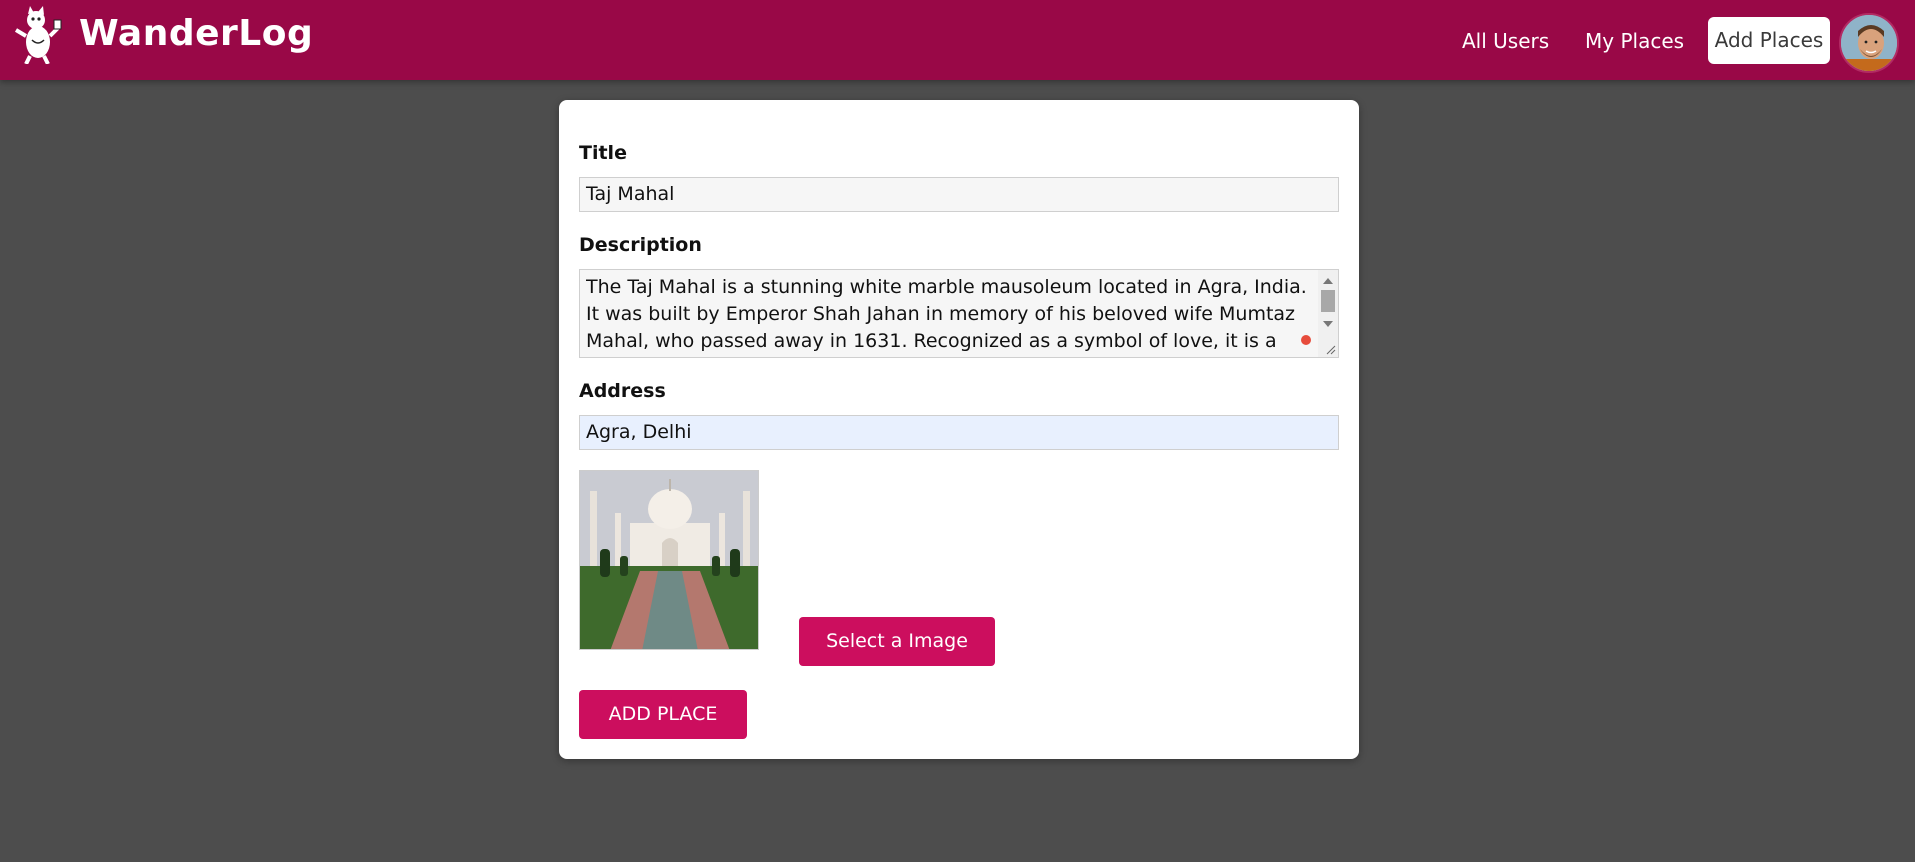 This screenshot has width=1915, height=862. Describe the element at coordinates (1331, 350) in the screenshot. I see `resize-grip-icon` at that location.